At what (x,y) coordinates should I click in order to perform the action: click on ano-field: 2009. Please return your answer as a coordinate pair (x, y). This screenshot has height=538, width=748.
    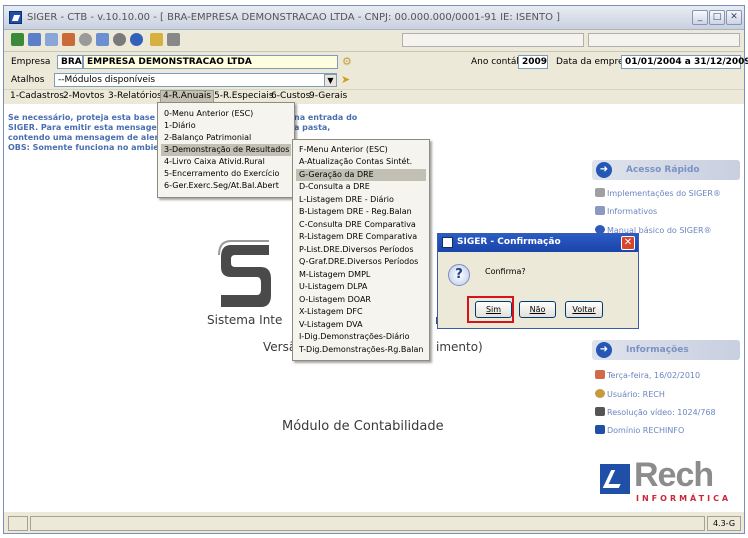
    Looking at the image, I should click on (533, 62).